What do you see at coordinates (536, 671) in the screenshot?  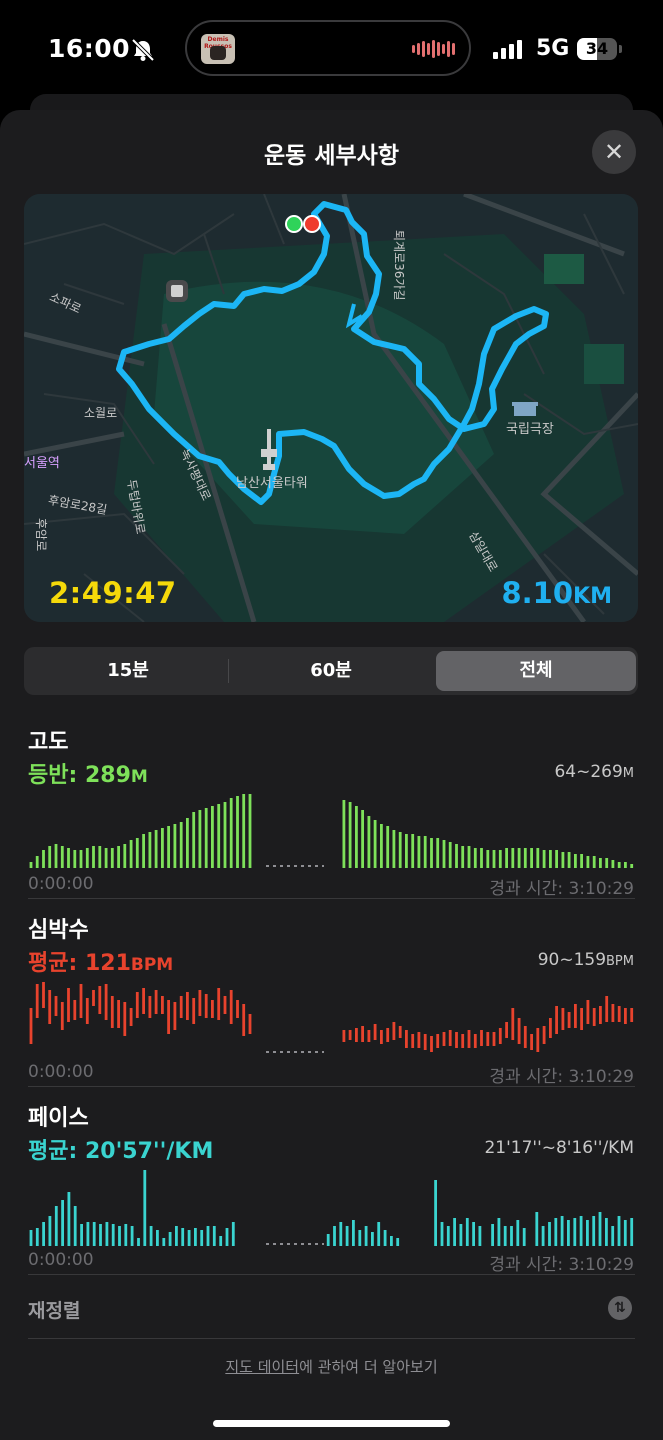 I see `segment-all: 전체` at bounding box center [536, 671].